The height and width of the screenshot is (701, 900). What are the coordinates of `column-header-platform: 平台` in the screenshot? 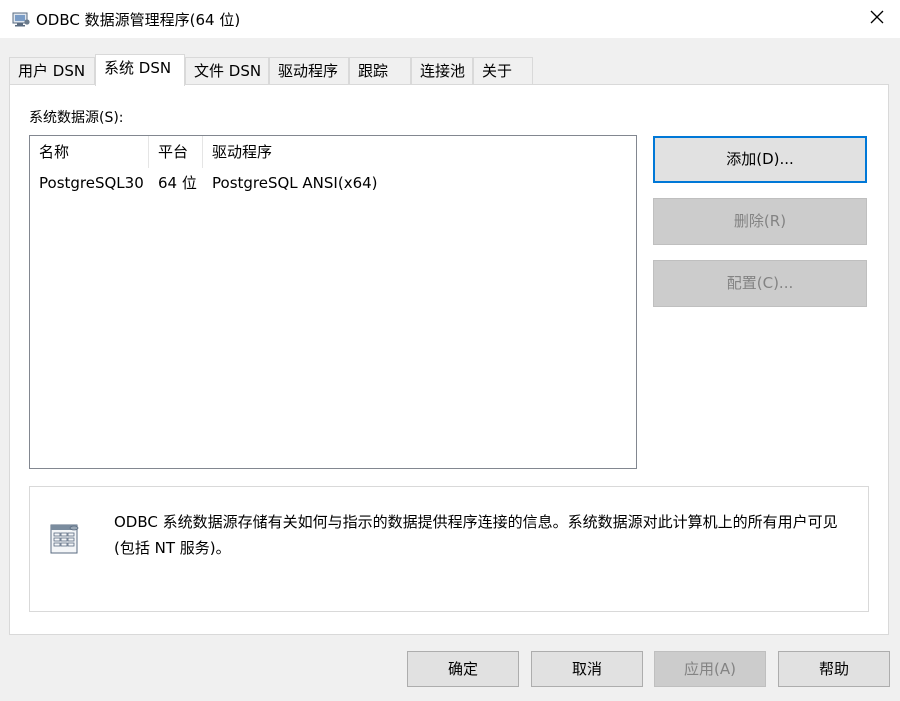 It's located at (176, 152).